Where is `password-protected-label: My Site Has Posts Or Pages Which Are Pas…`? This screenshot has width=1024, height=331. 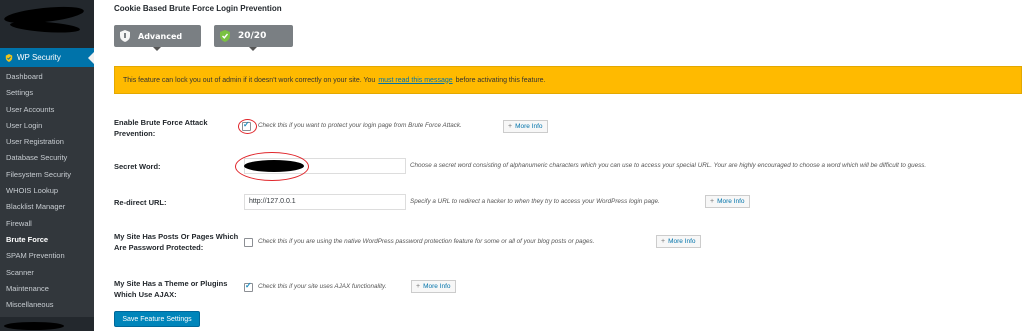 password-protected-label: My Site Has Posts Or Pages Which Are Pas… is located at coordinates (176, 242).